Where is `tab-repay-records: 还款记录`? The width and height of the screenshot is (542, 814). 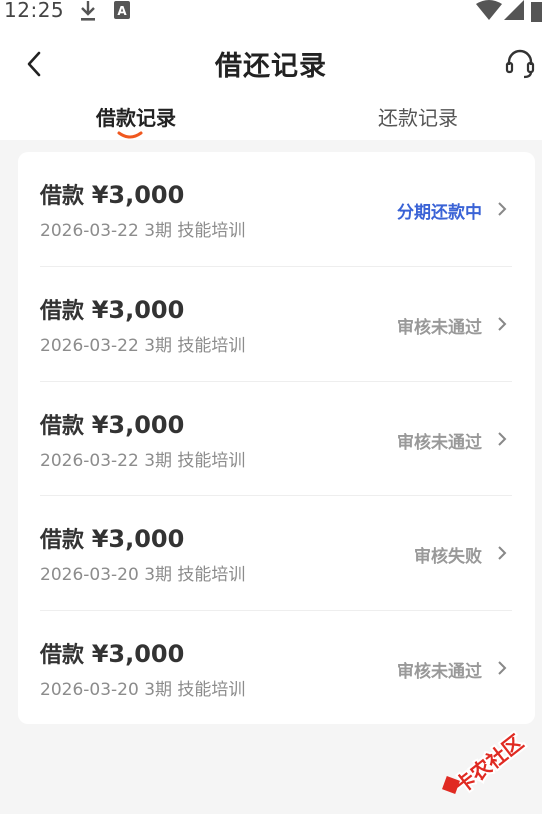
tab-repay-records: 还款记录 is located at coordinates (418, 116).